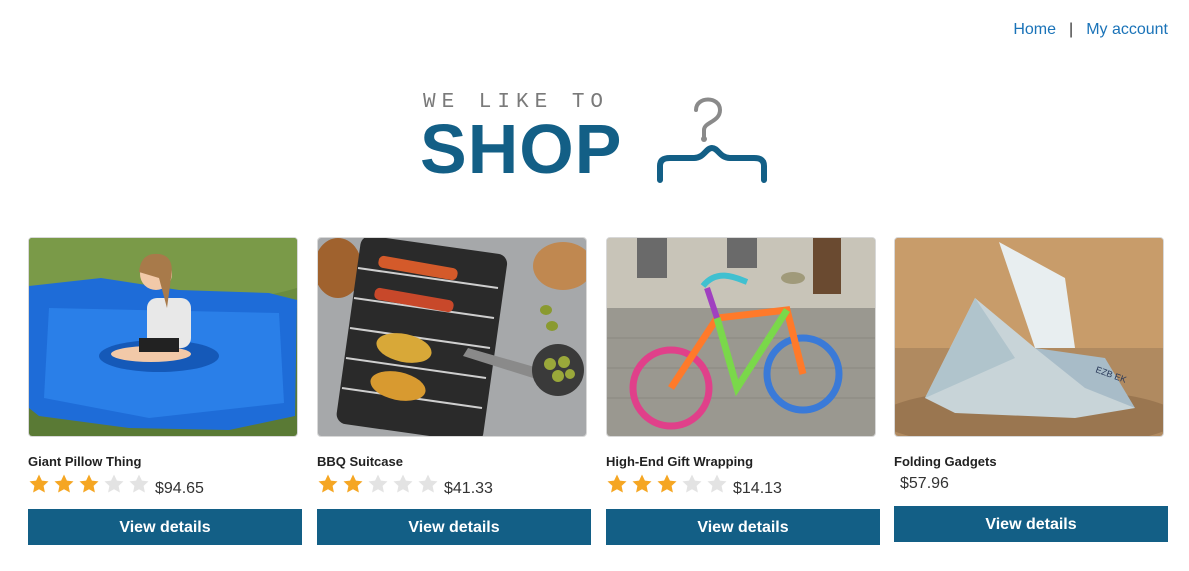 This screenshot has height=571, width=1189. Describe the element at coordinates (521, 149) in the screenshot. I see `logo-brand: SHOP` at that location.